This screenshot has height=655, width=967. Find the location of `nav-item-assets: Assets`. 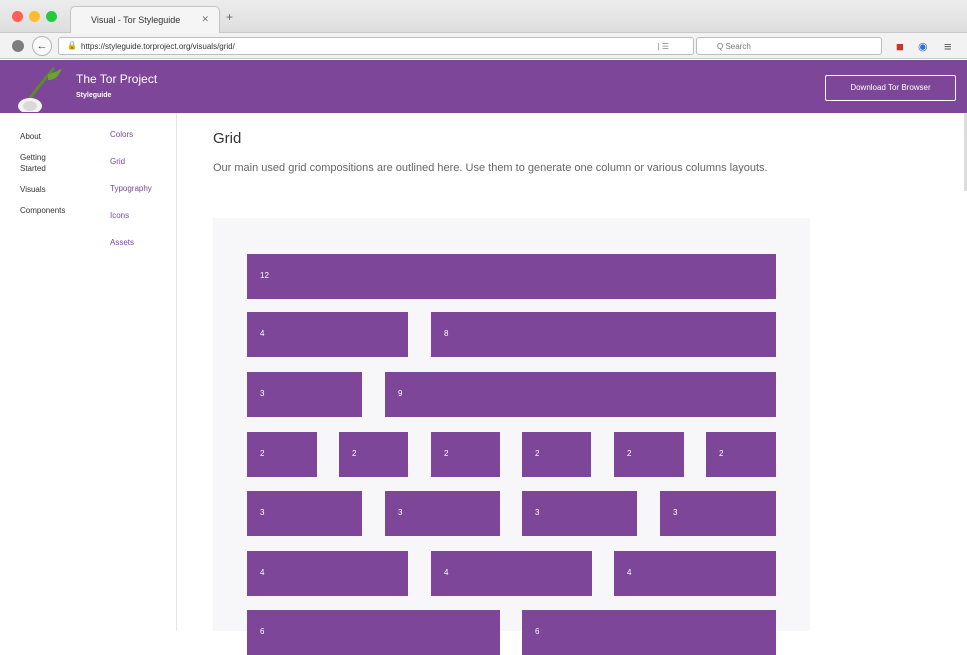

nav-item-assets: Assets is located at coordinates (140, 242).